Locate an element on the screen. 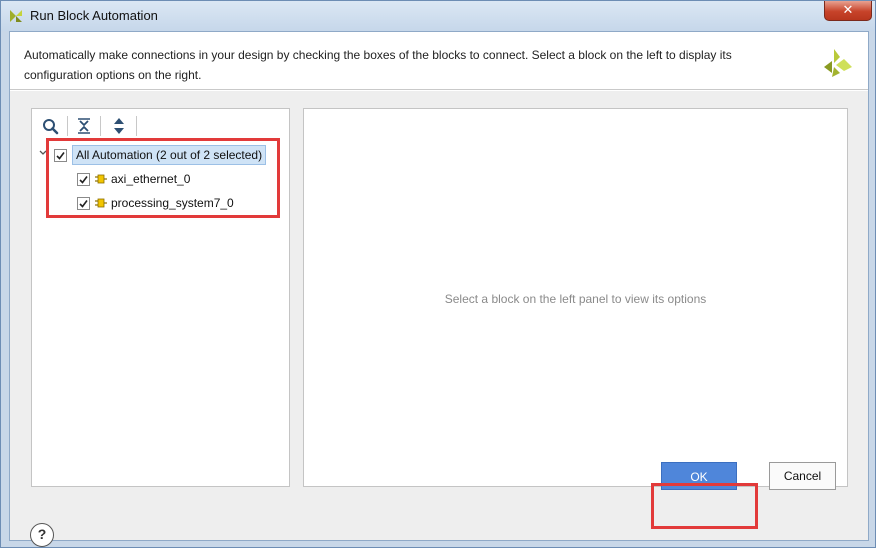 The image size is (876, 548). collapse-all-icon is located at coordinates (84, 126).